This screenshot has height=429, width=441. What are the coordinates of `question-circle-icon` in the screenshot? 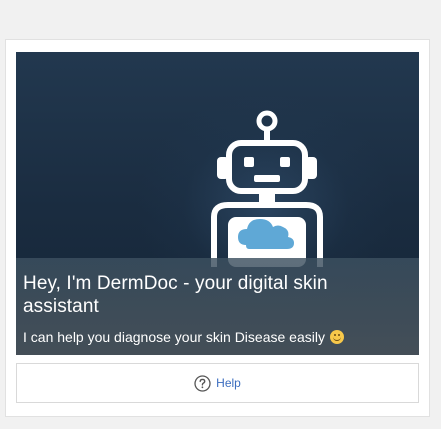 It's located at (202, 383).